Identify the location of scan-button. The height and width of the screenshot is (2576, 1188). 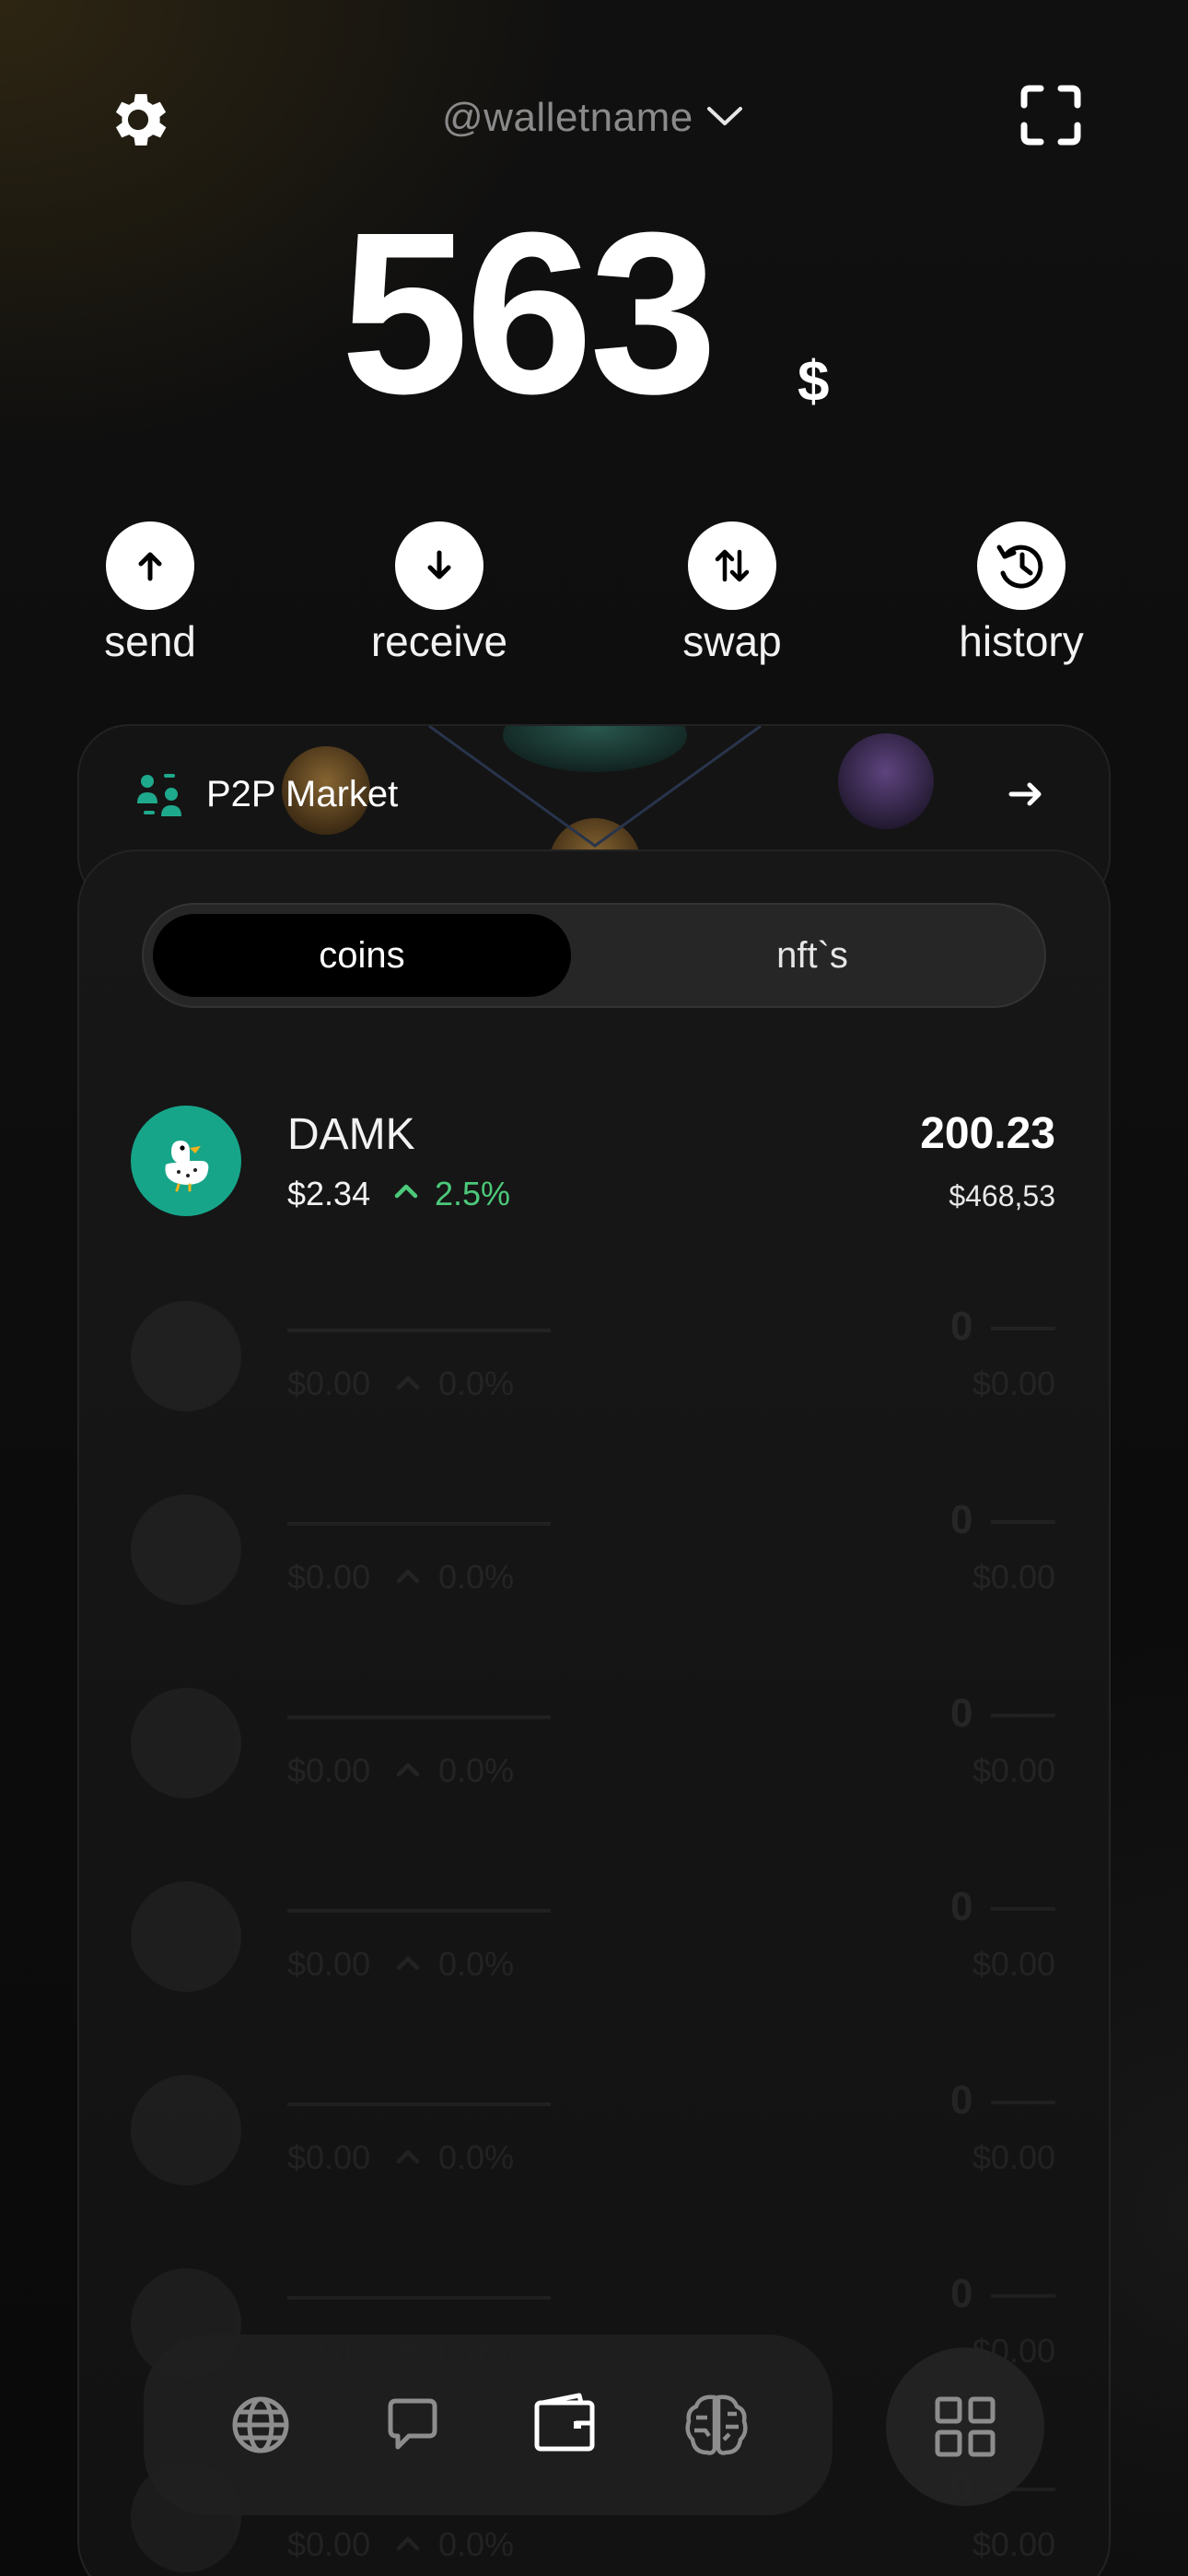
(1050, 115).